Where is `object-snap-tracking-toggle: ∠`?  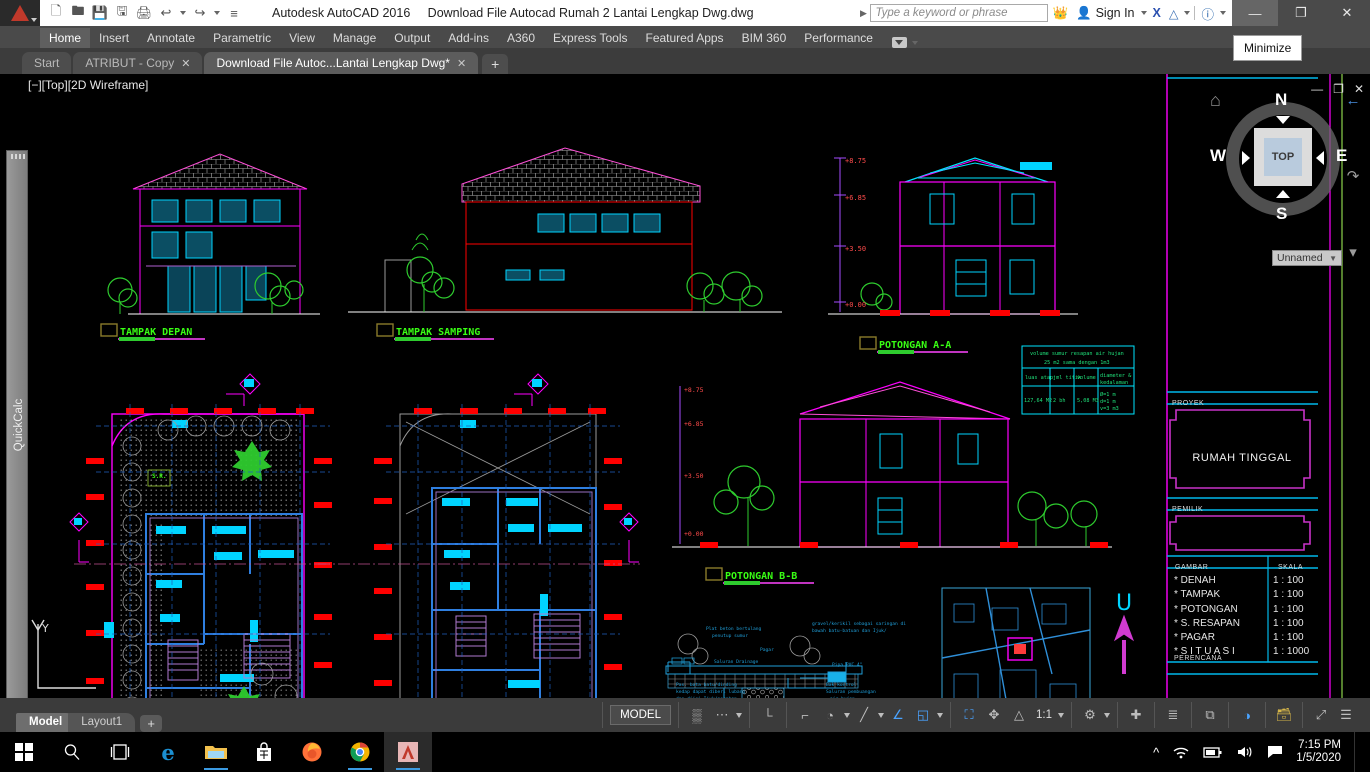 object-snap-tracking-toggle: ∠ is located at coordinates (898, 715).